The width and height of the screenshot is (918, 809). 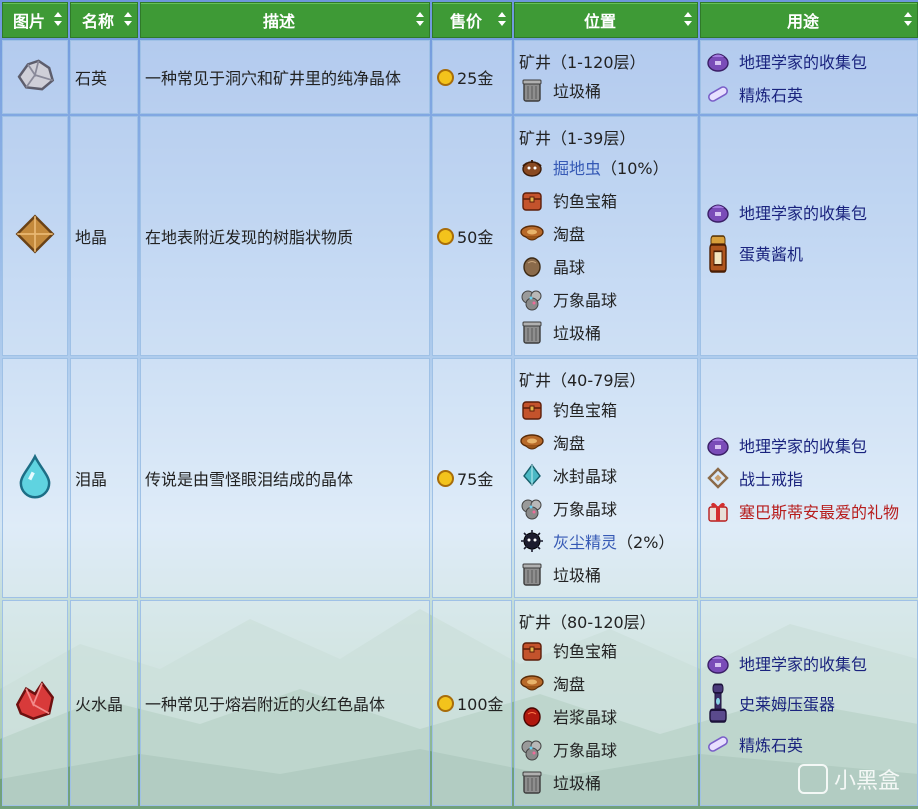 I want to click on location-link: 掘地虫, so click(x=577, y=167).